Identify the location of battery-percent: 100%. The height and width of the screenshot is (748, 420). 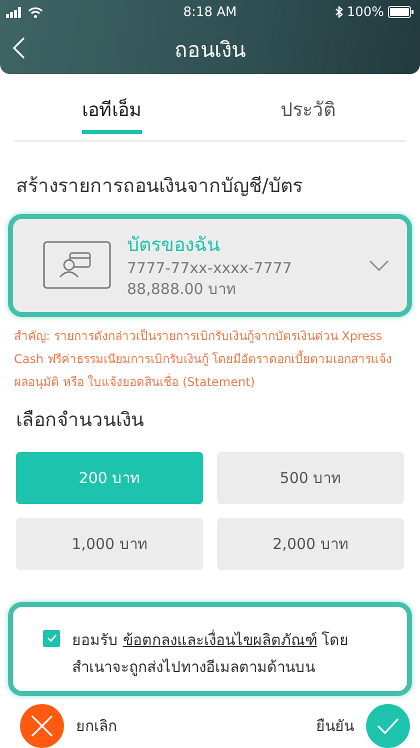
(365, 12).